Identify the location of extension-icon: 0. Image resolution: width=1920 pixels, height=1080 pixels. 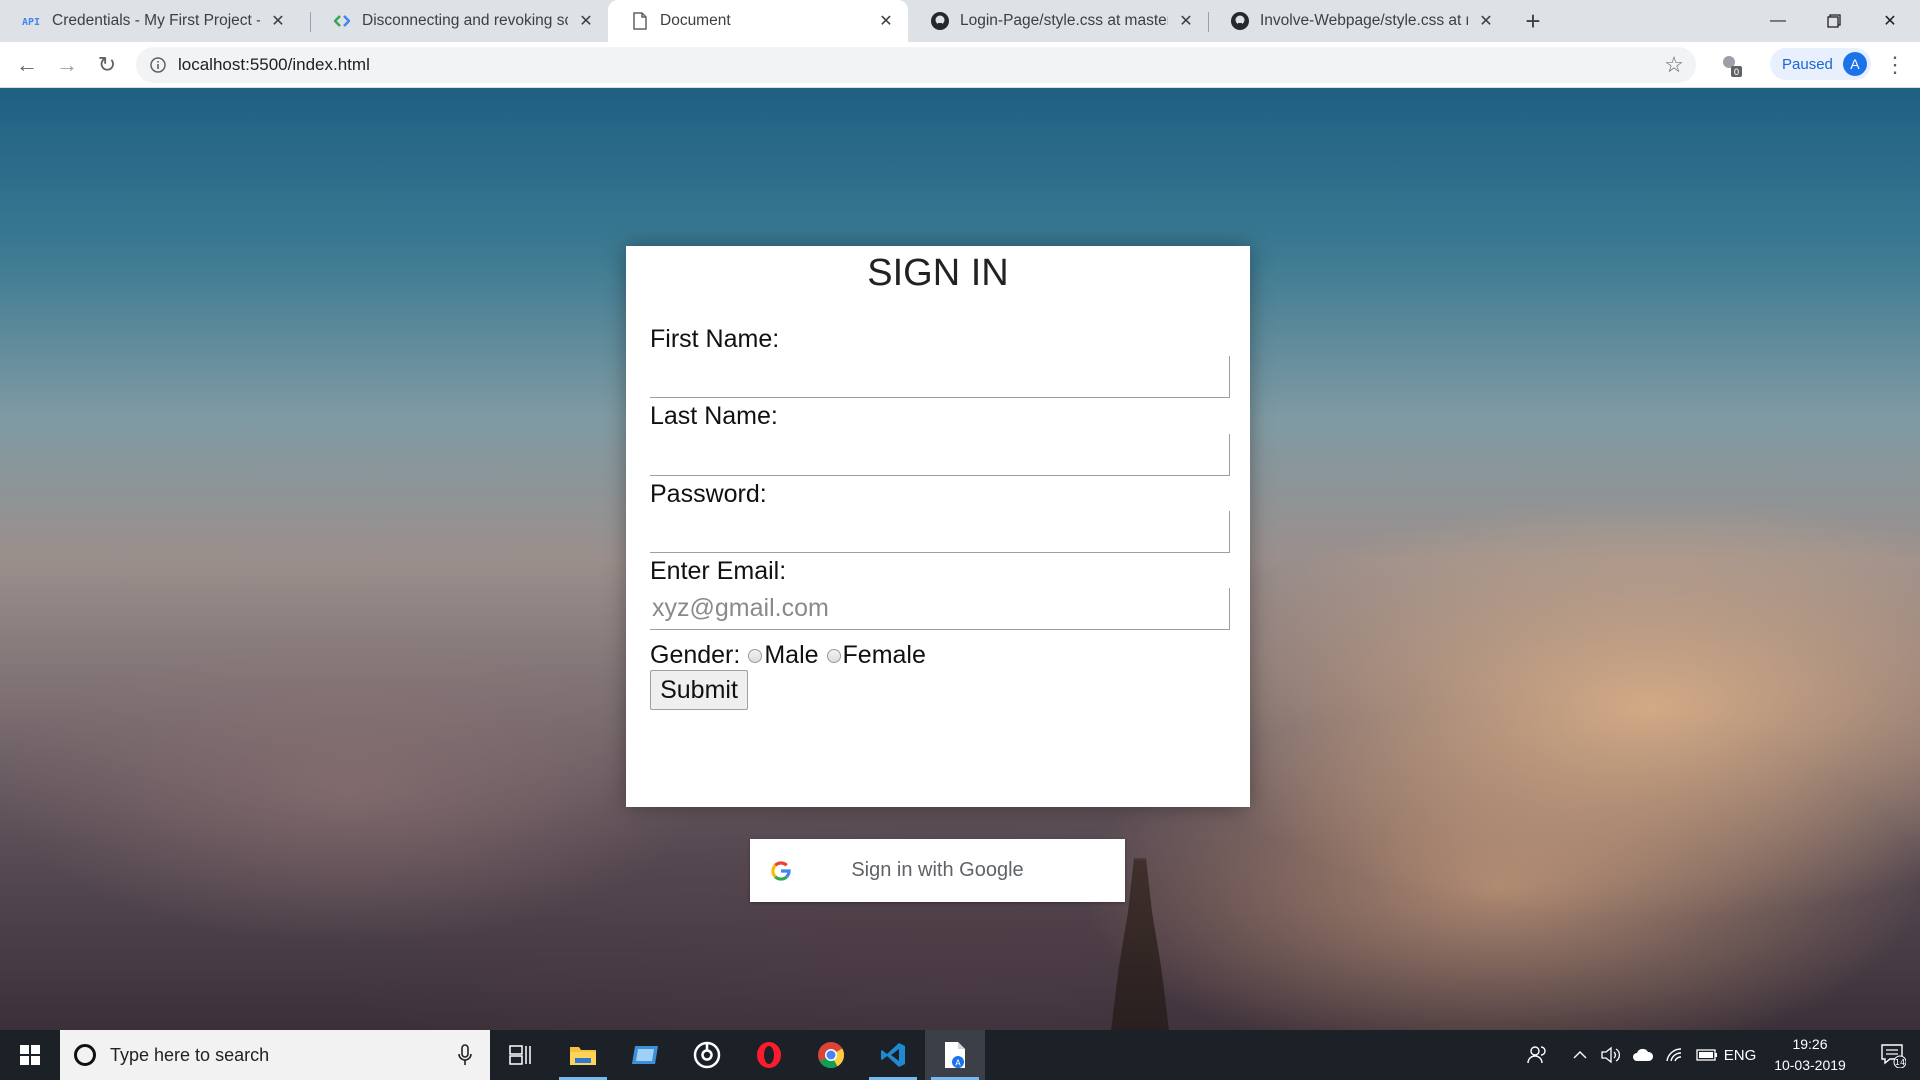
(1731, 65).